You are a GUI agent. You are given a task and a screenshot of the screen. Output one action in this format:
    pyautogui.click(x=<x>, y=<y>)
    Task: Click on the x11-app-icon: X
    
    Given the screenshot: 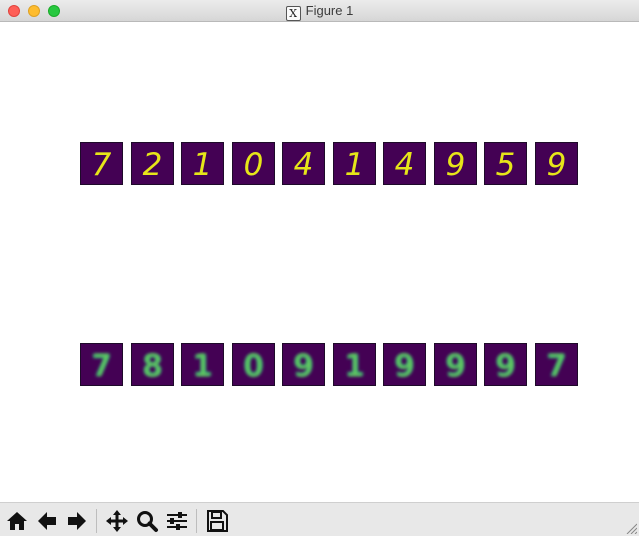 What is the action you would take?
    pyautogui.click(x=293, y=13)
    